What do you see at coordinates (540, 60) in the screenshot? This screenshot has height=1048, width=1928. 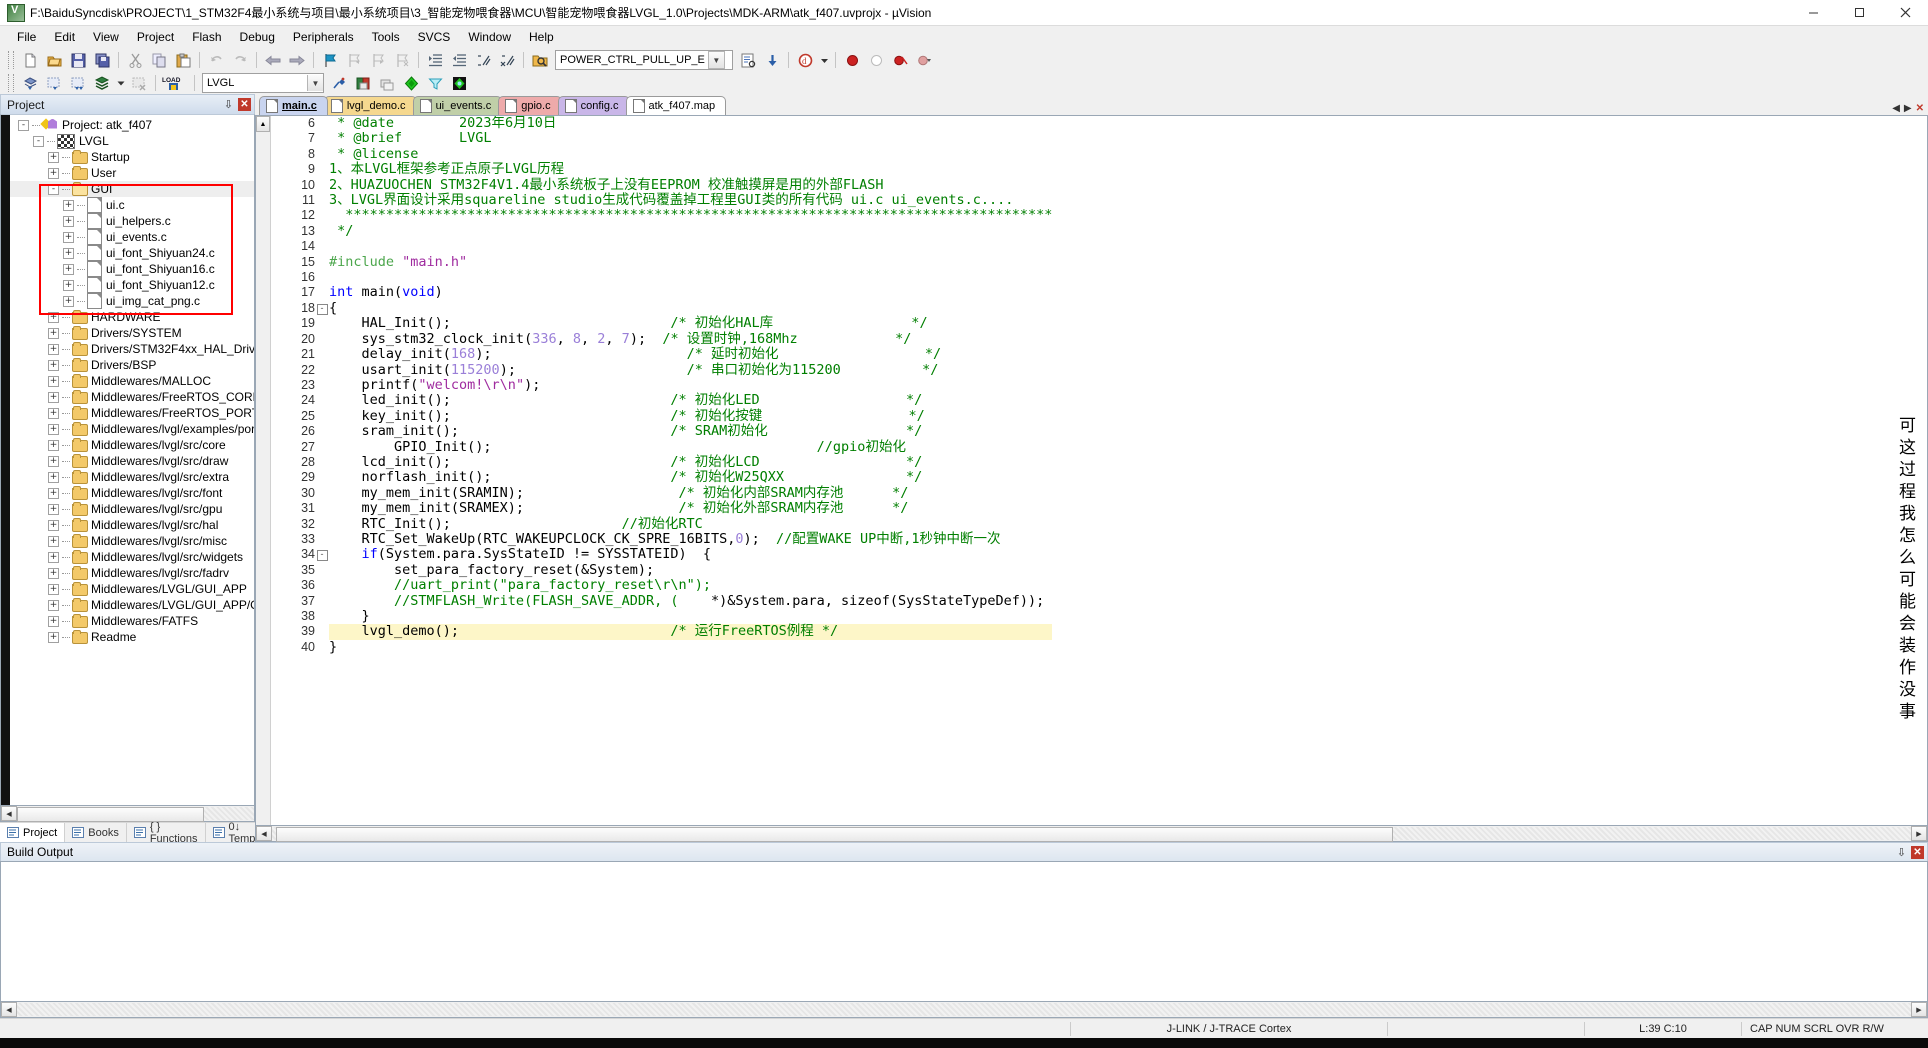 I see `find-in-files-icon` at bounding box center [540, 60].